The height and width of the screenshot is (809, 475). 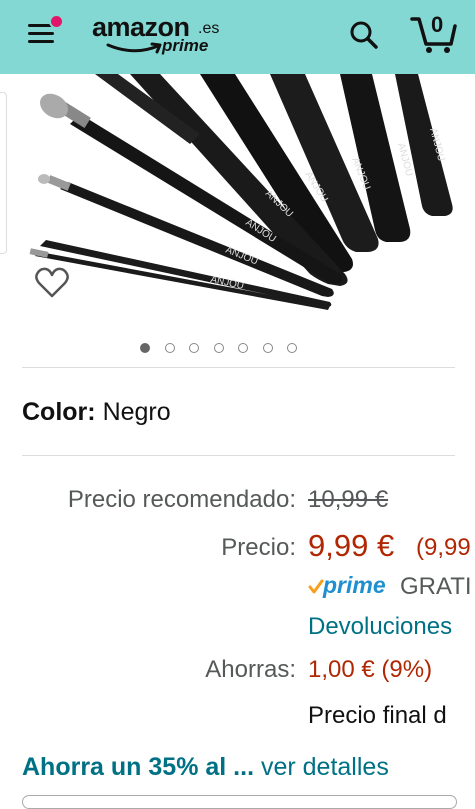 I want to click on cart-button: 0, so click(x=434, y=32).